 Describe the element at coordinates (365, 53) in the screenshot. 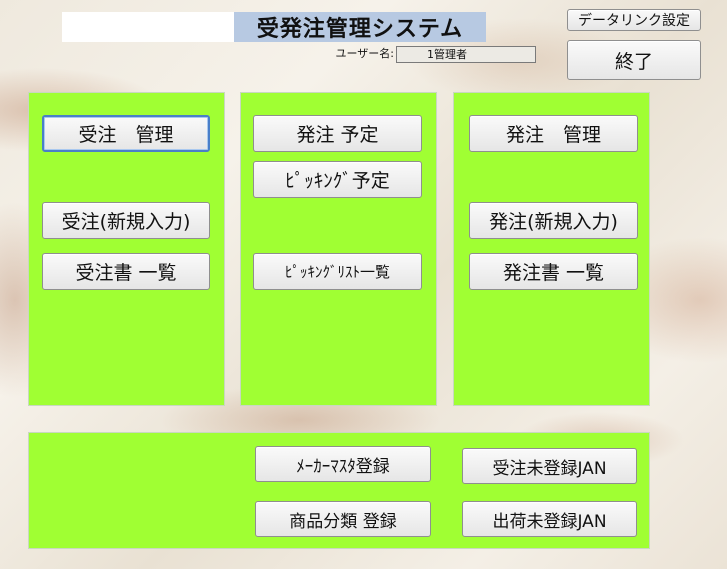

I see `user-name-label: ユーザー名:` at that location.